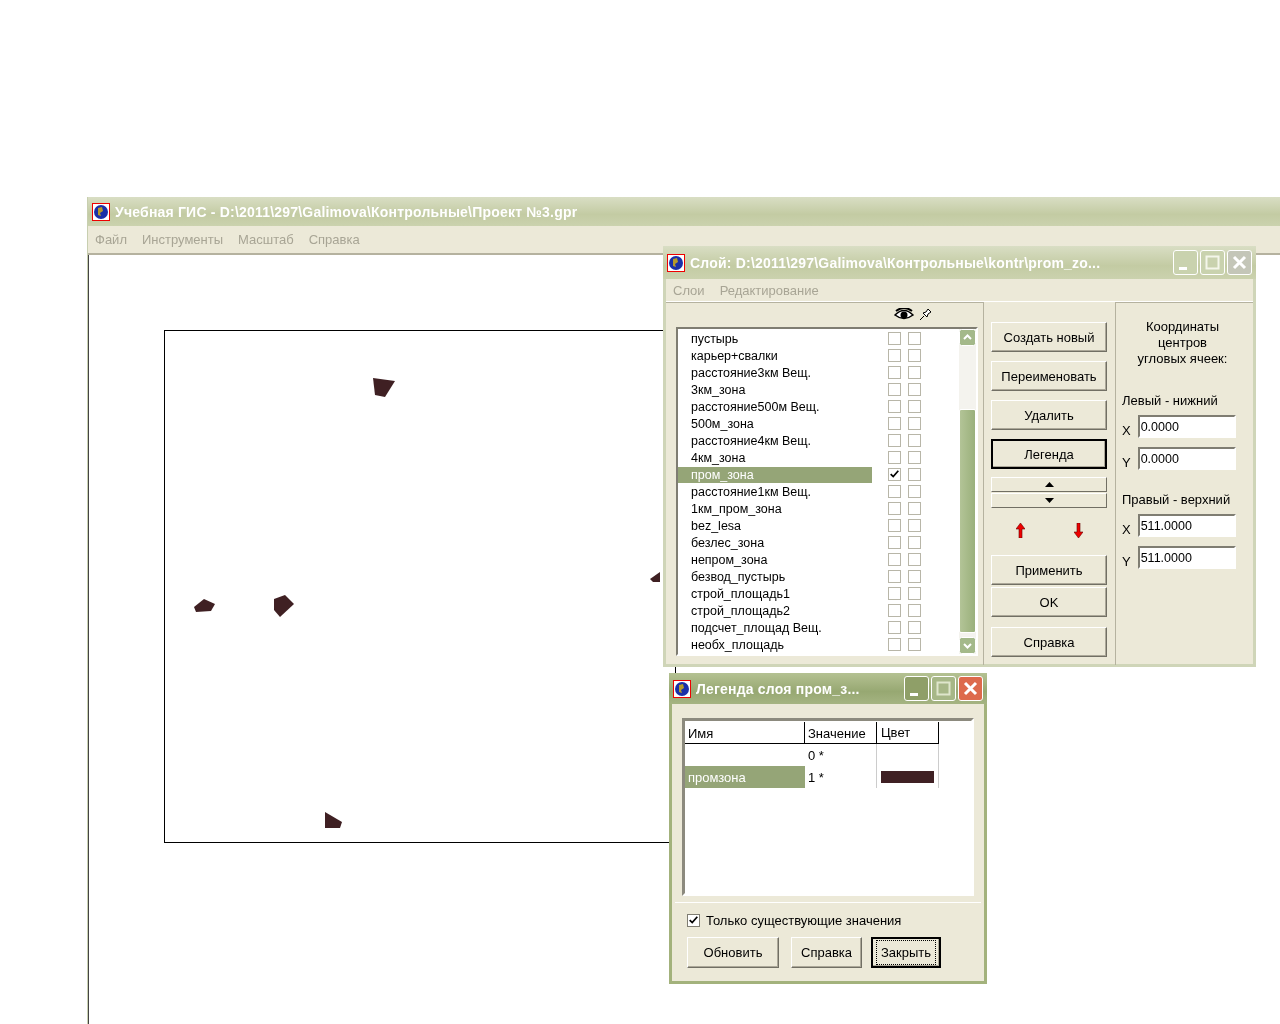  I want to click on move-up-button, so click(1049, 484).